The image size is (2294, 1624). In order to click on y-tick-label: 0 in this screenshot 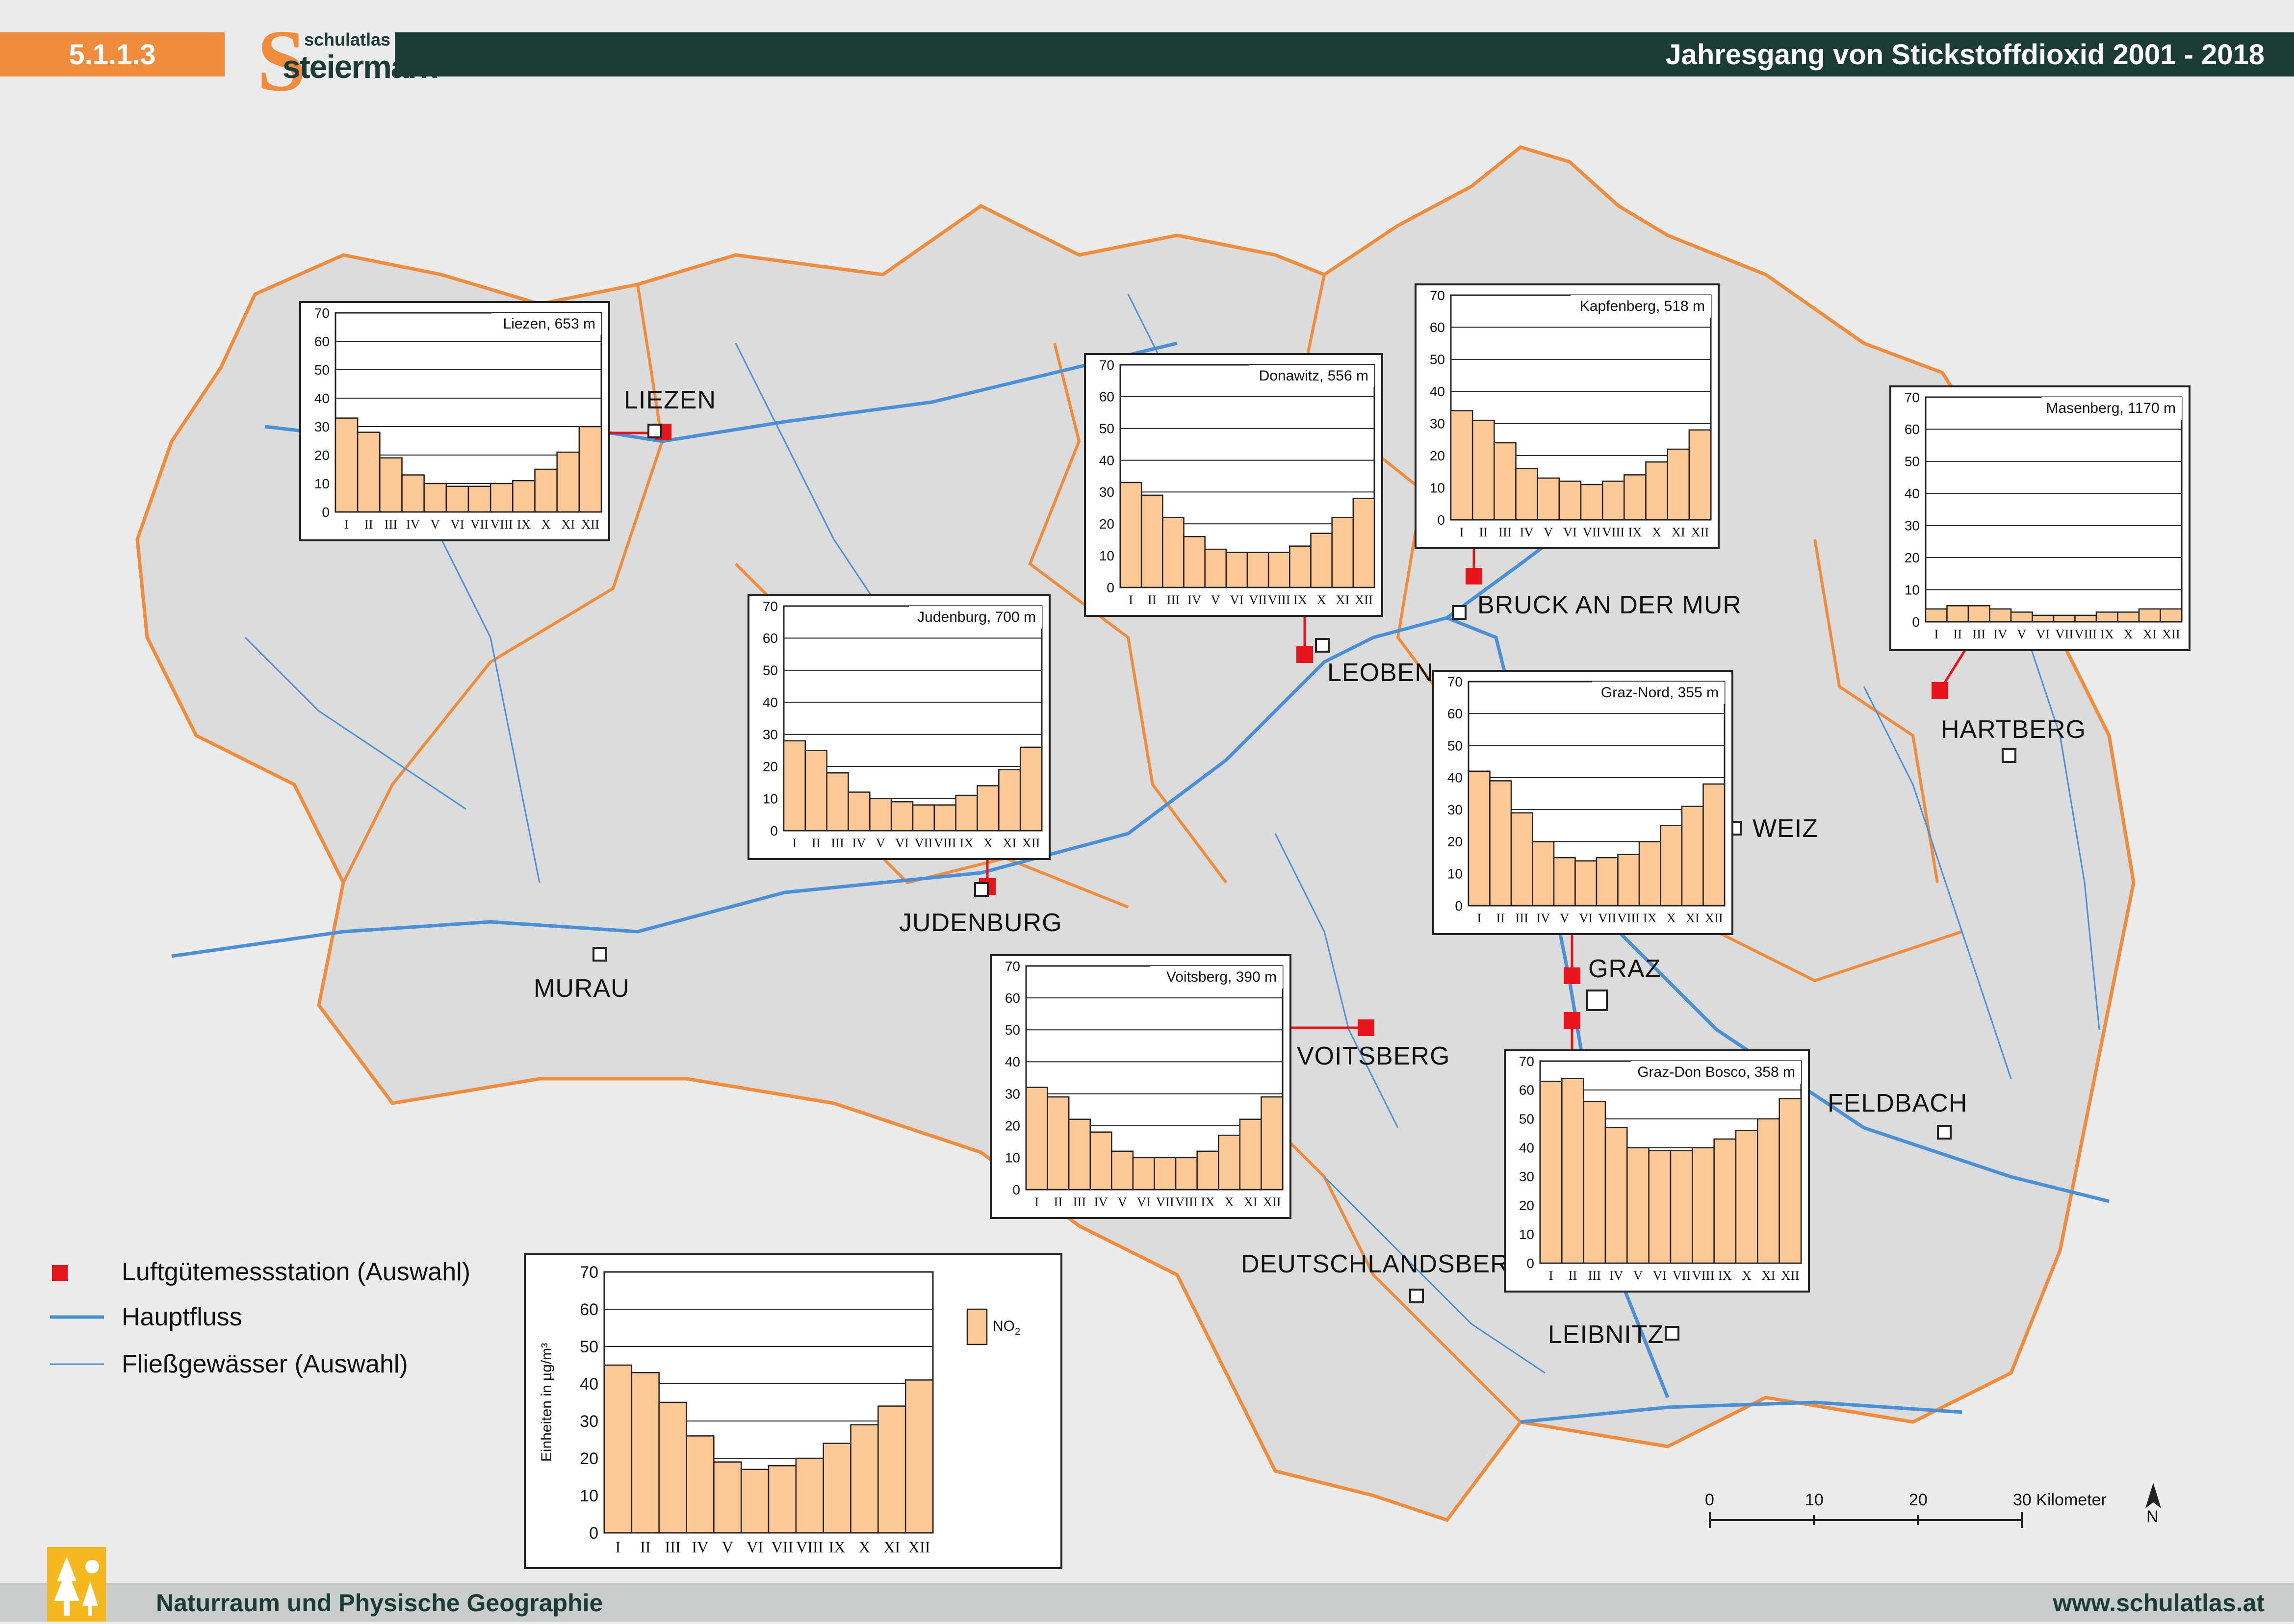, I will do `click(774, 830)`.